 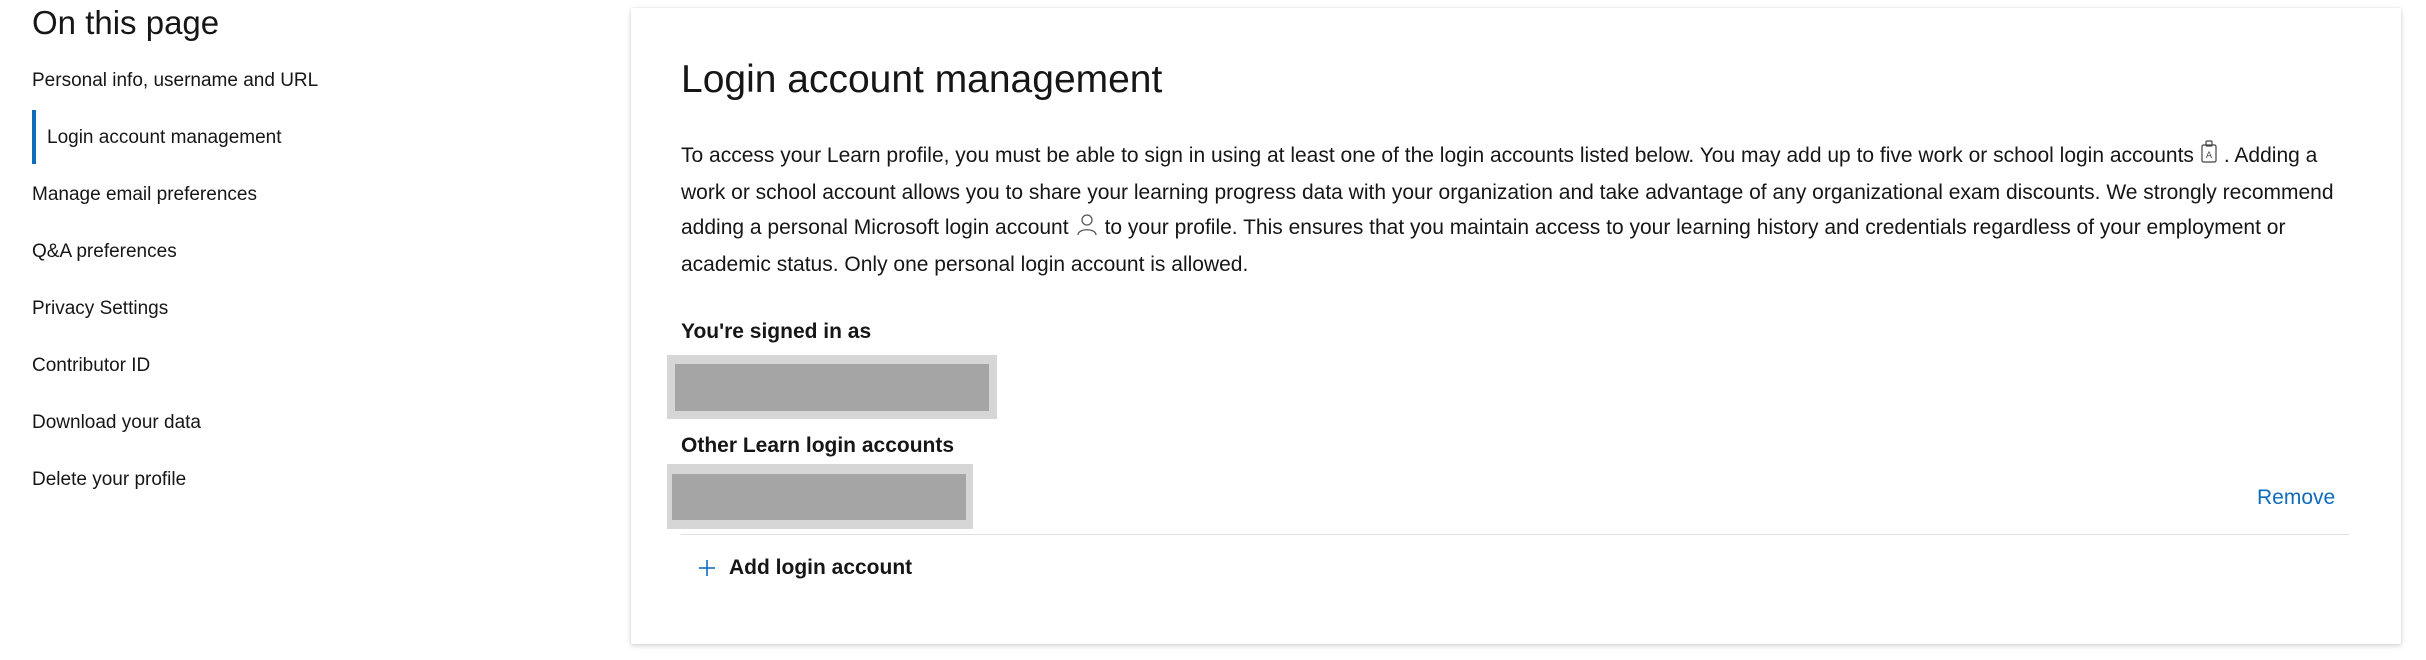 I want to click on signed-in-label: You're signed in as, so click(x=776, y=331).